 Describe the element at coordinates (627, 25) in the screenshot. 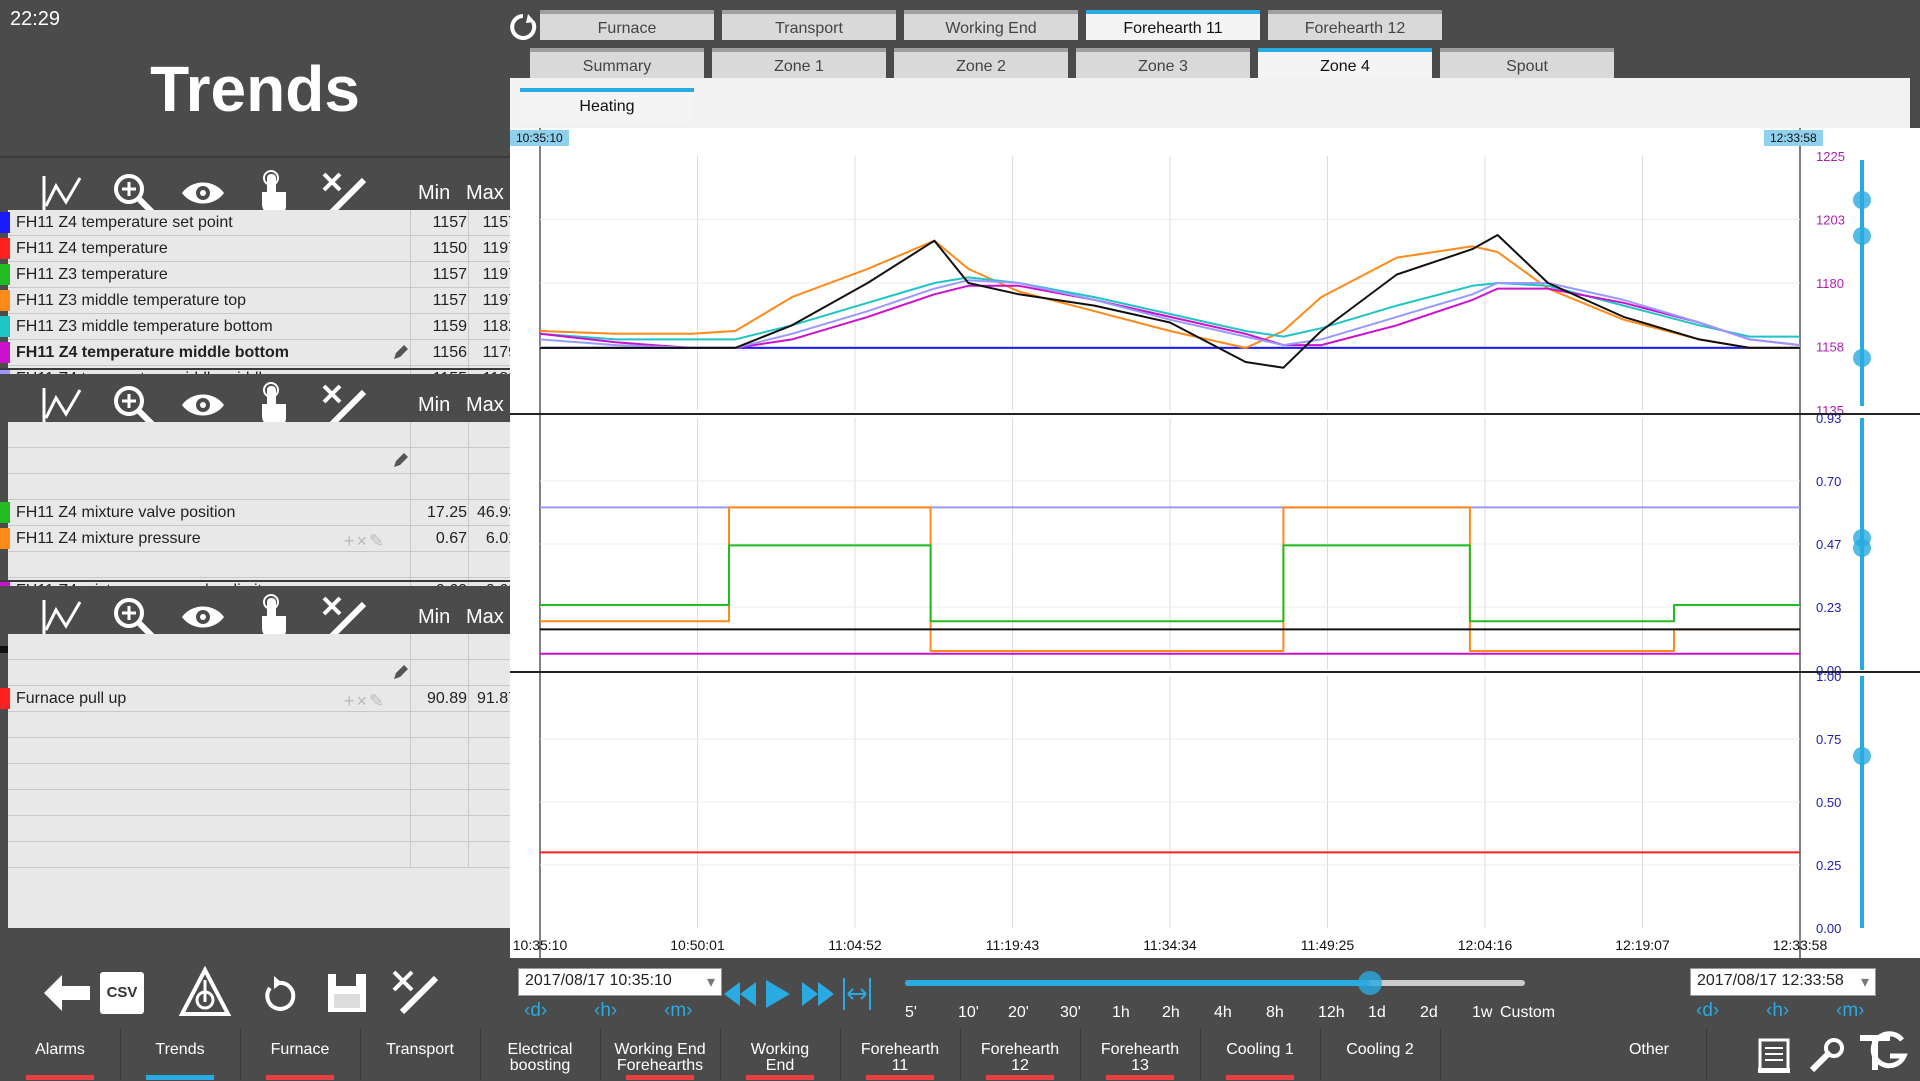

I see `tab-furnace: Furnace` at that location.